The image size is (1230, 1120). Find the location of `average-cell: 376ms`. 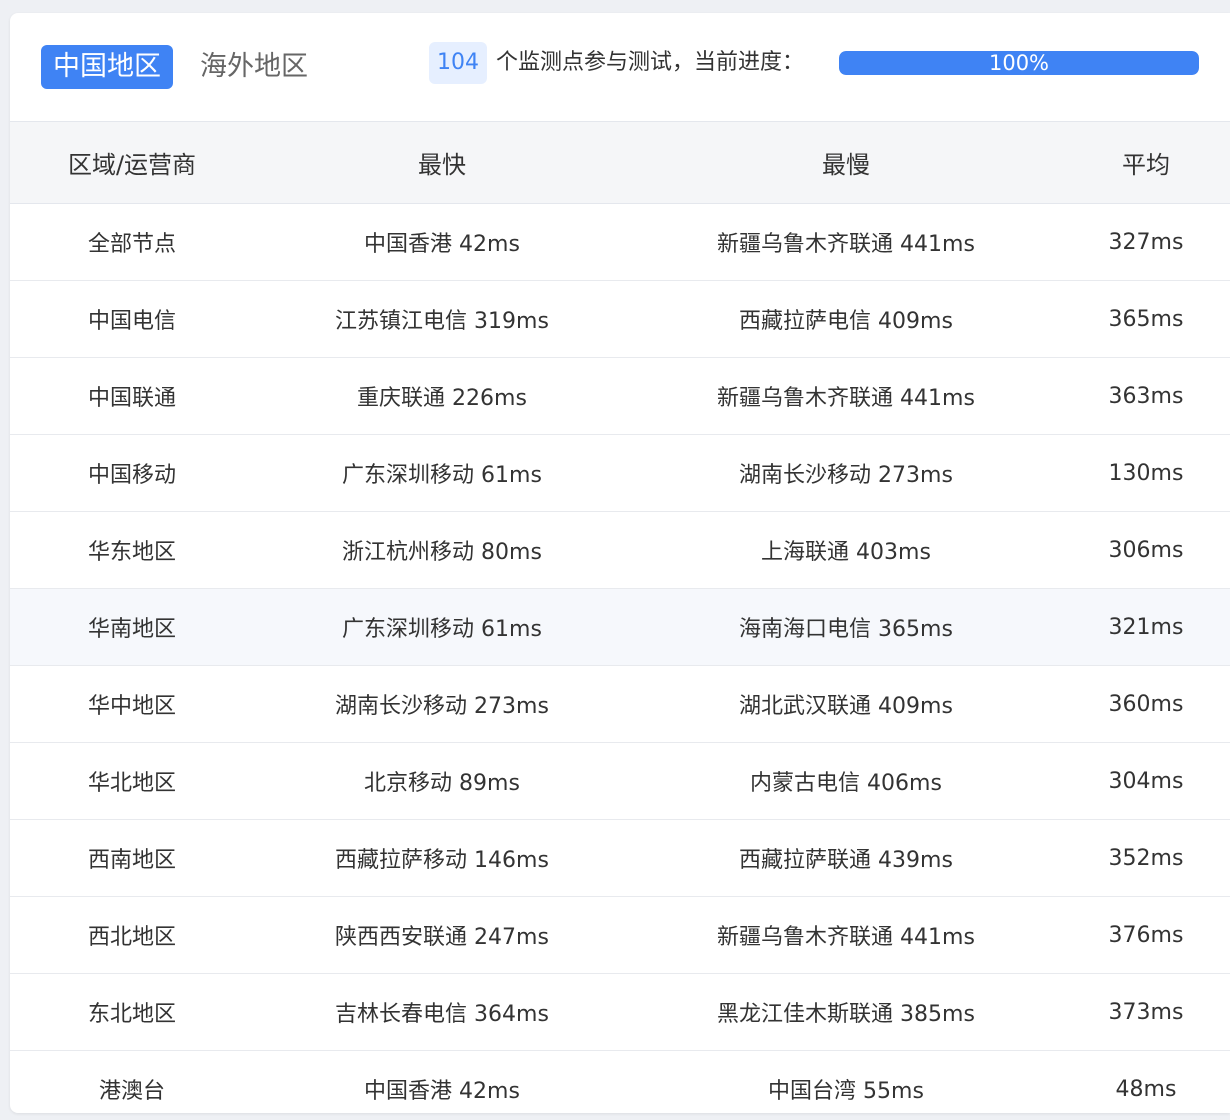

average-cell: 376ms is located at coordinates (1146, 935).